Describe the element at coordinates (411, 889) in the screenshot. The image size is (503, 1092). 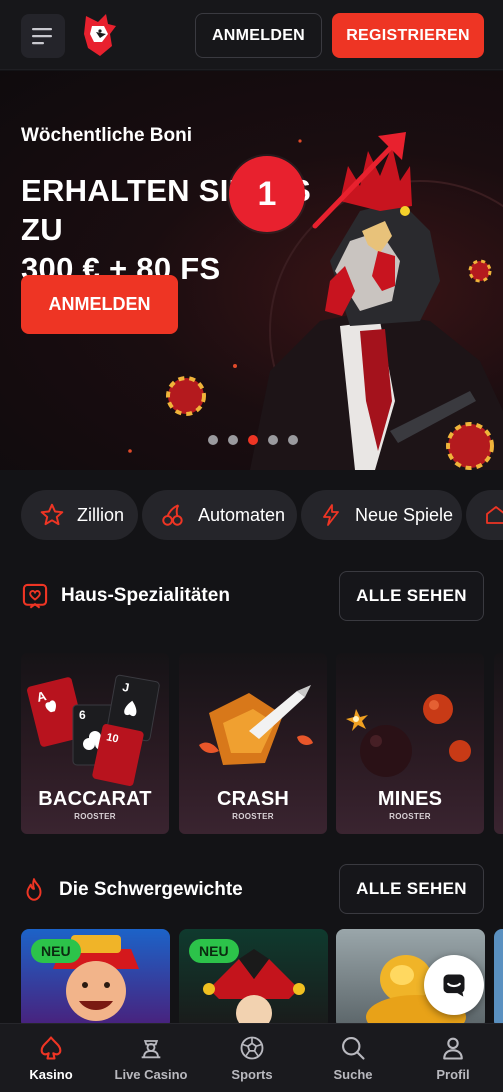
I see `see-all-heavyweights-button: ALLE SEHEN` at that location.